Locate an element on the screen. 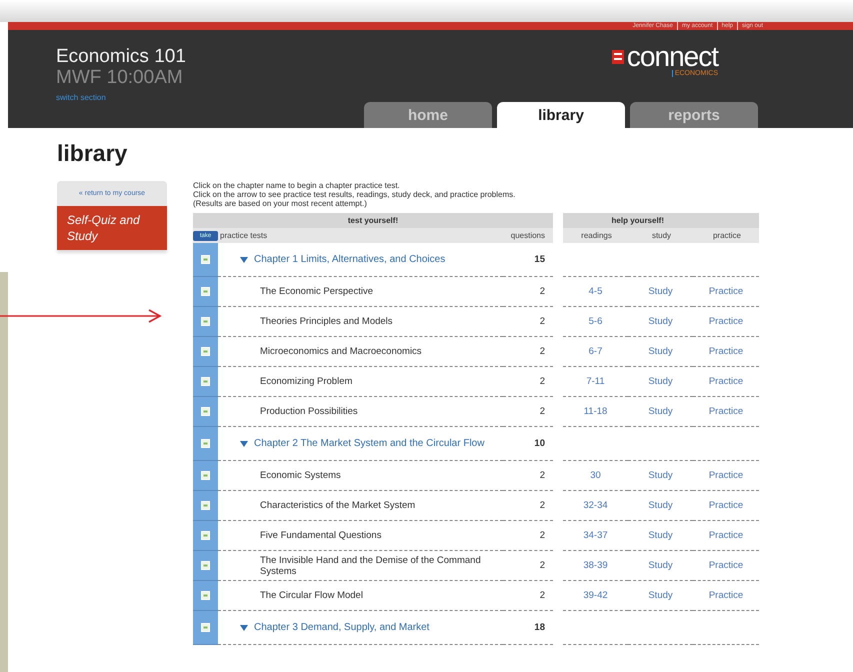 The width and height of the screenshot is (853, 672). section-name: Microeconomics and Macroeconomics is located at coordinates (341, 351).